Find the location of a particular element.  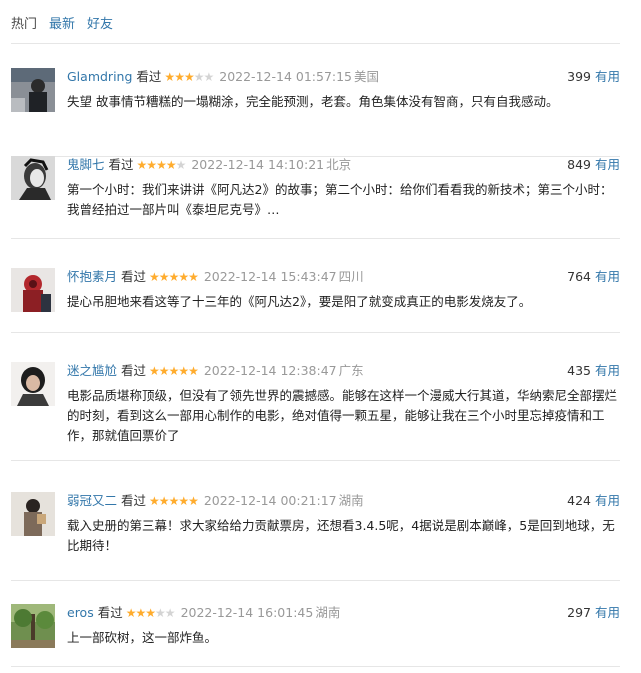

tabs-divider is located at coordinates (315, 43).